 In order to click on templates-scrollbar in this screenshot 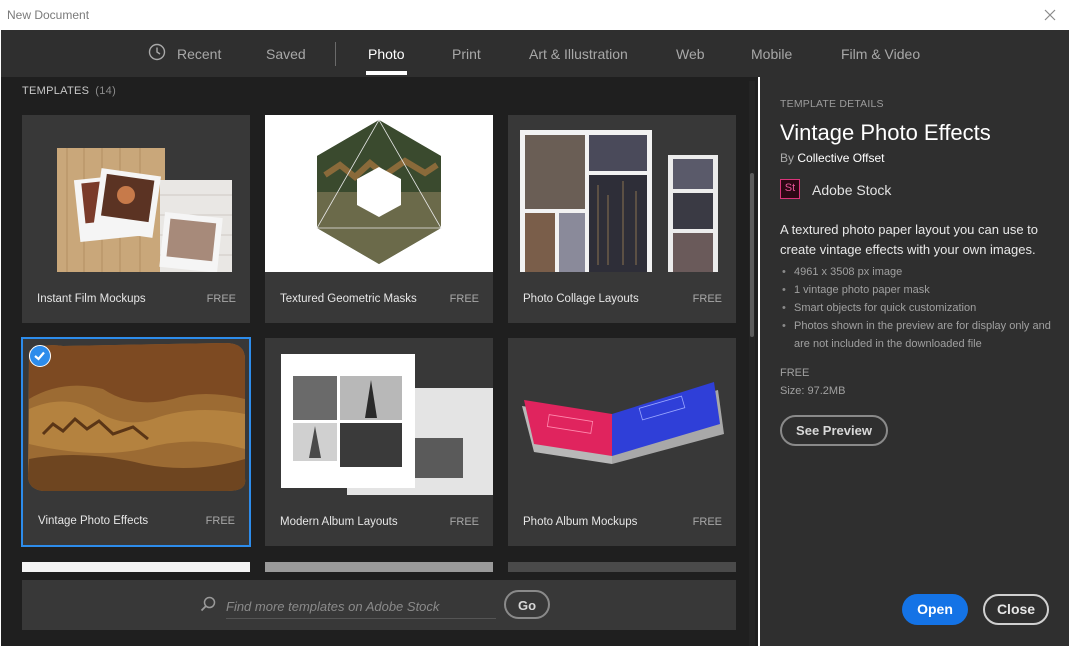, I will do `click(752, 363)`.